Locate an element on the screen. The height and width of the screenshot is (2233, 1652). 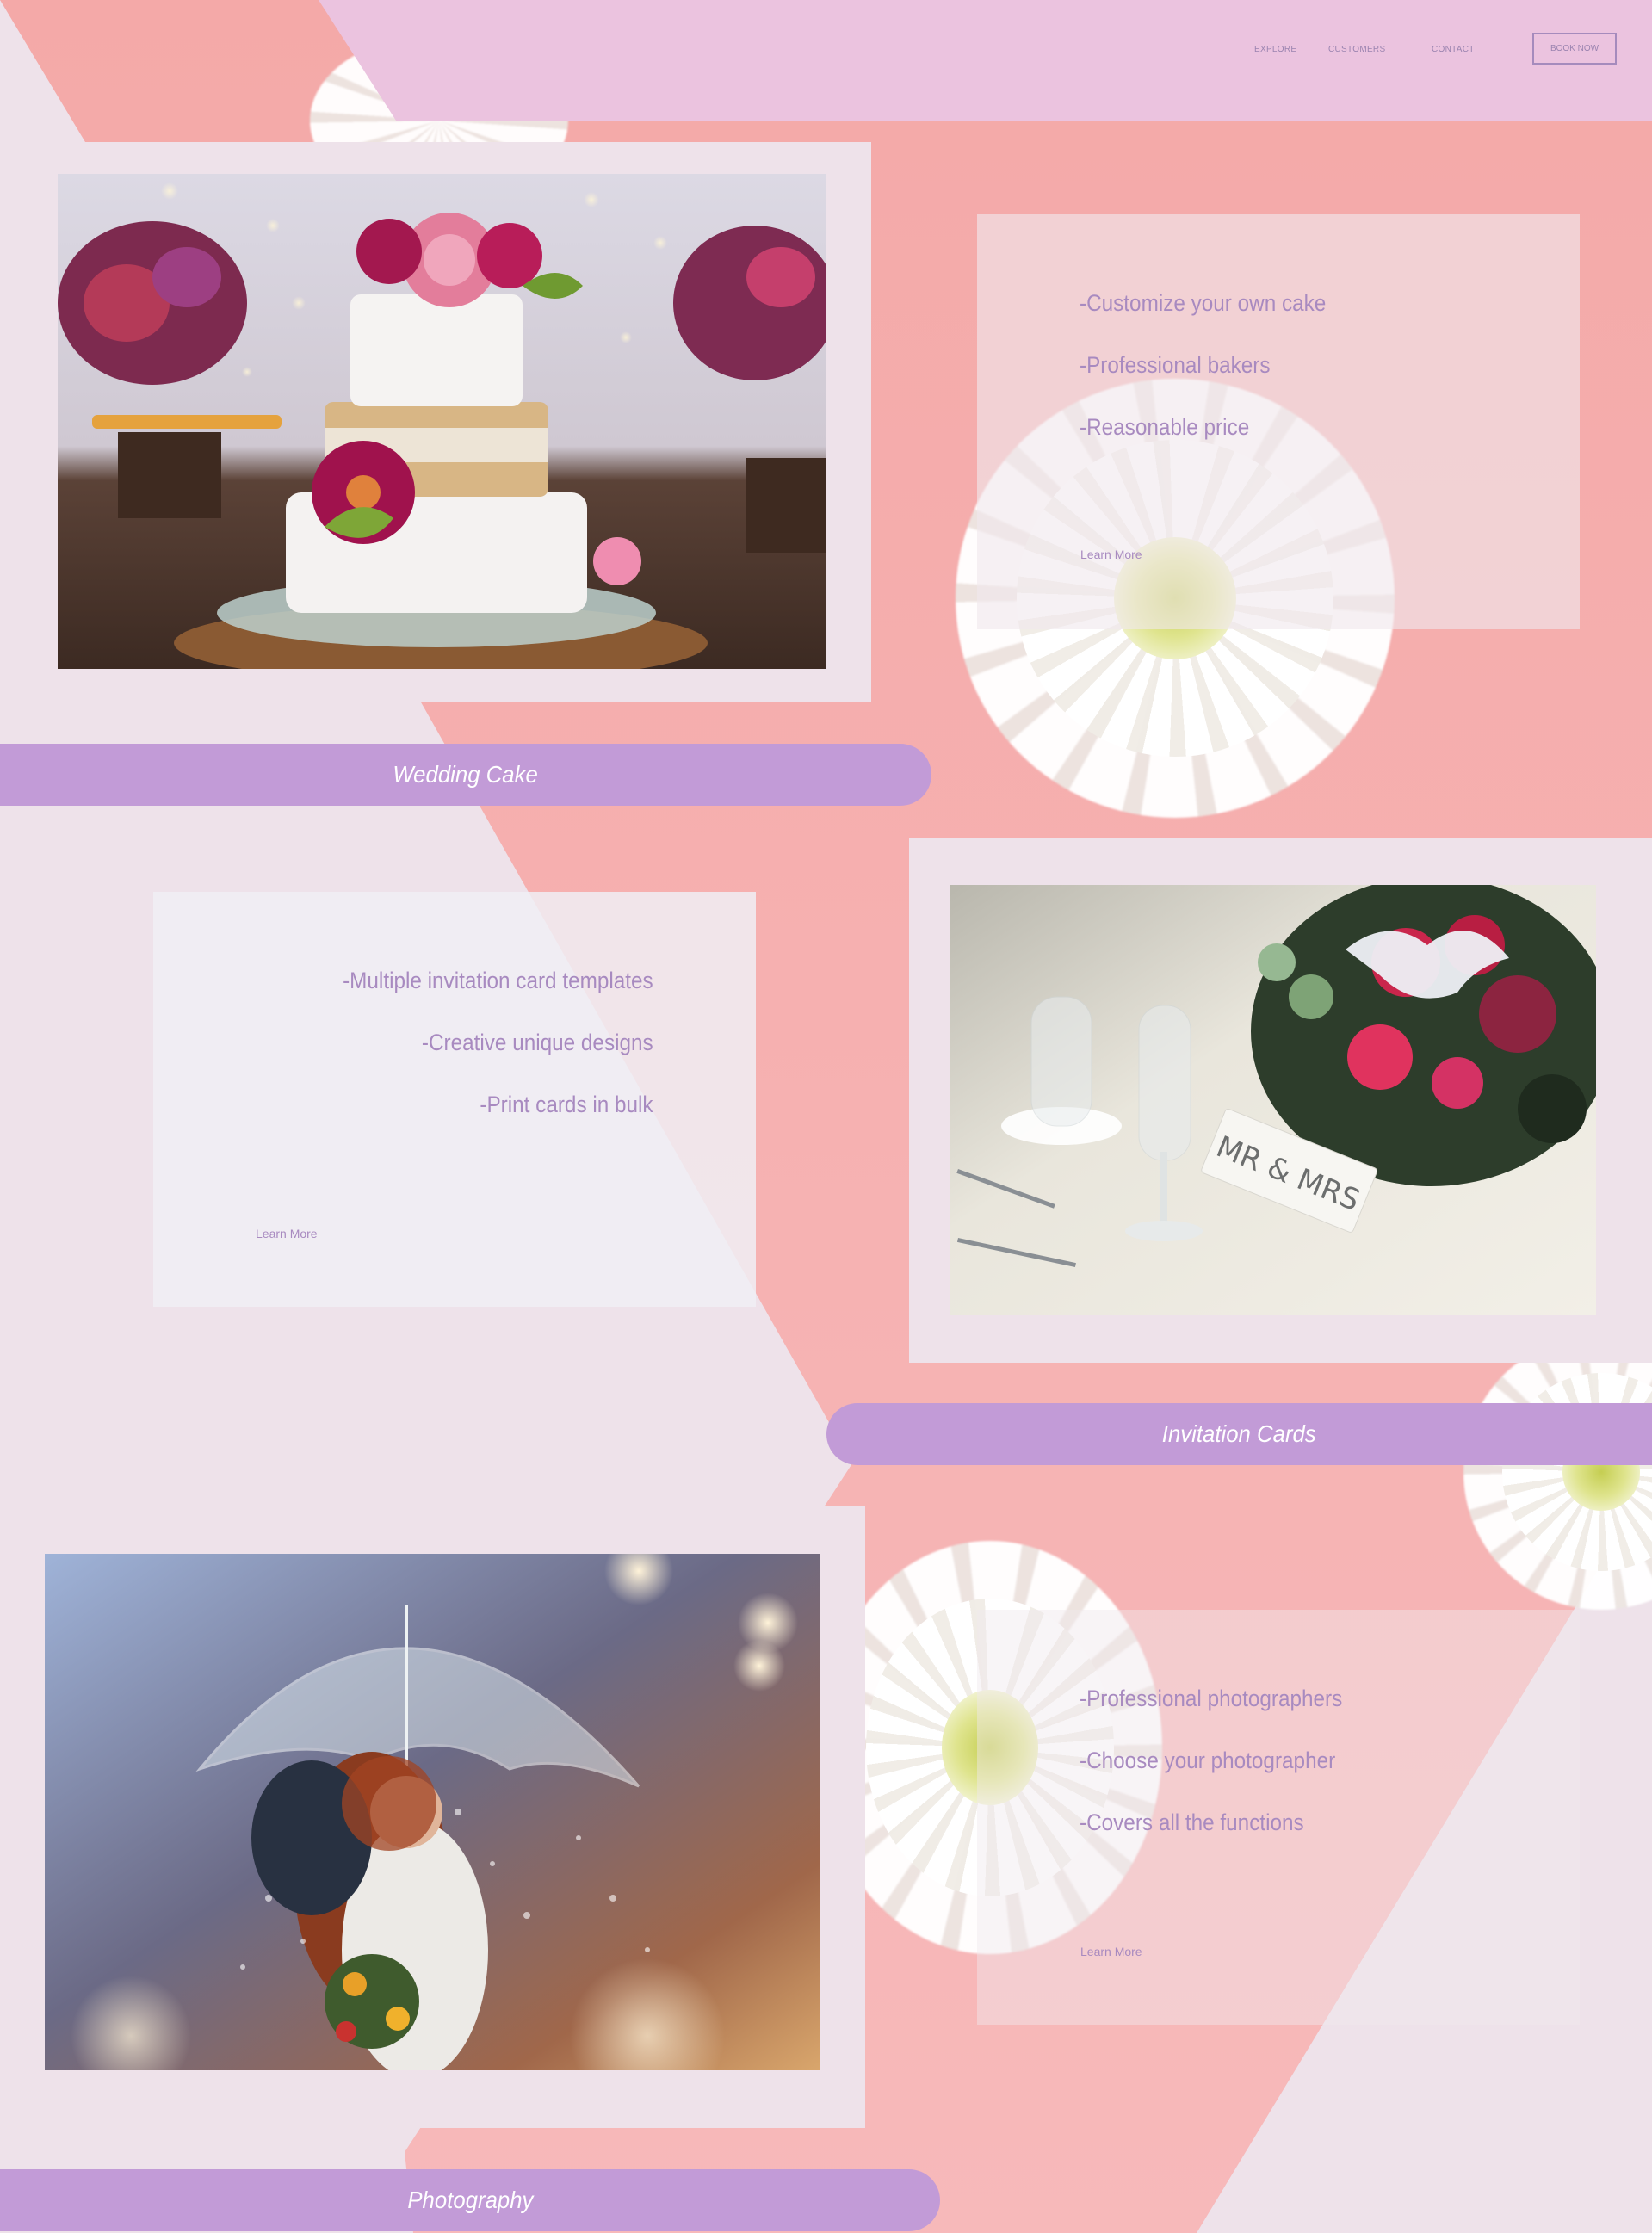
book-now-button: BOOK NOW is located at coordinates (1574, 49).